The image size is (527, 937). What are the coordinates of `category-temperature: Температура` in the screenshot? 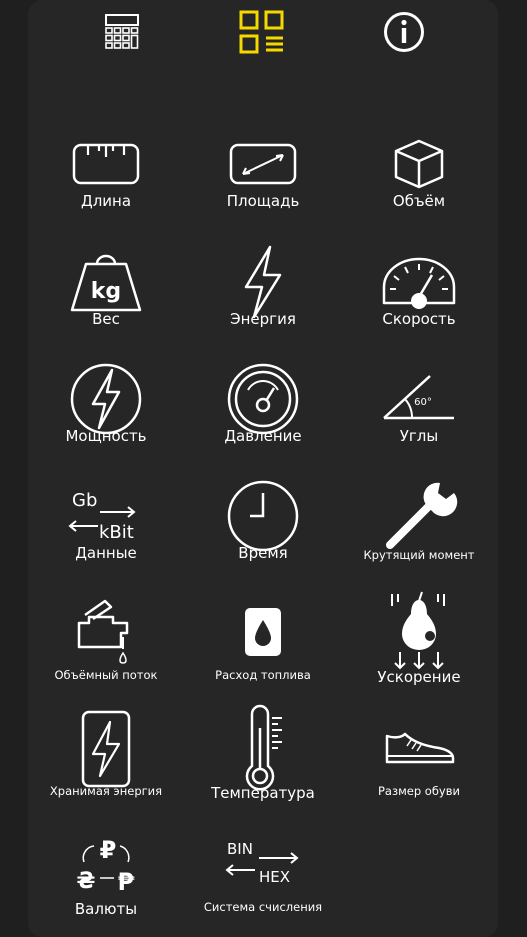 It's located at (263, 762).